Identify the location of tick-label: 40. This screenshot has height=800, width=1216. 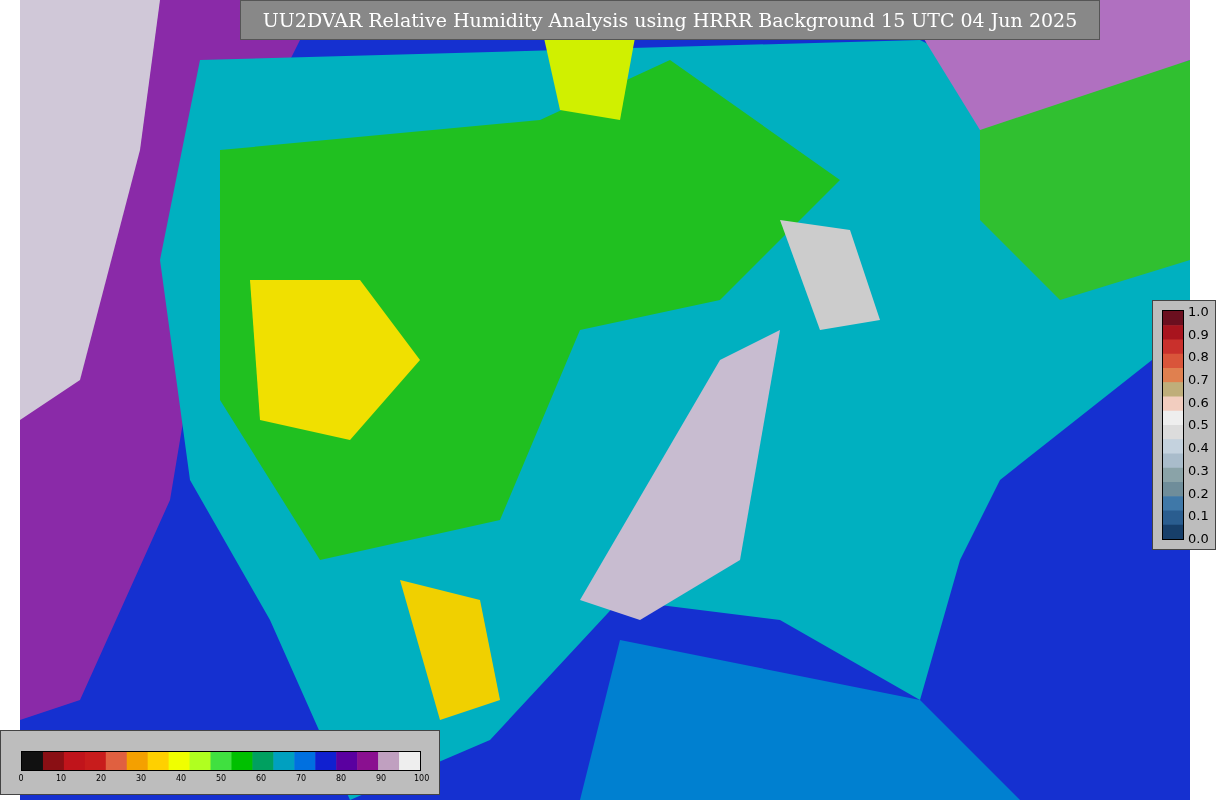
(181, 778).